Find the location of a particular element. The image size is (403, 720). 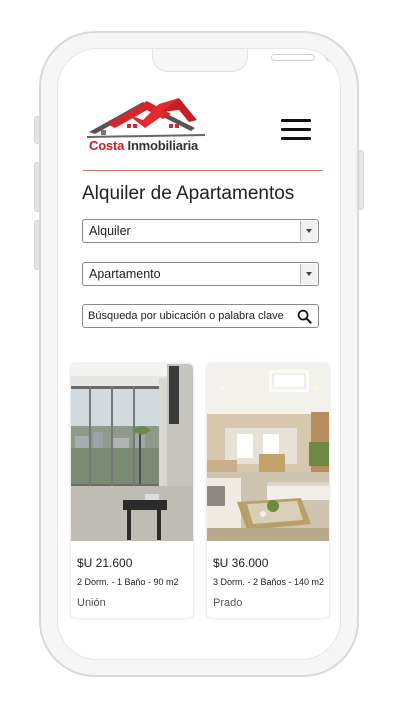

header-divider is located at coordinates (203, 170).